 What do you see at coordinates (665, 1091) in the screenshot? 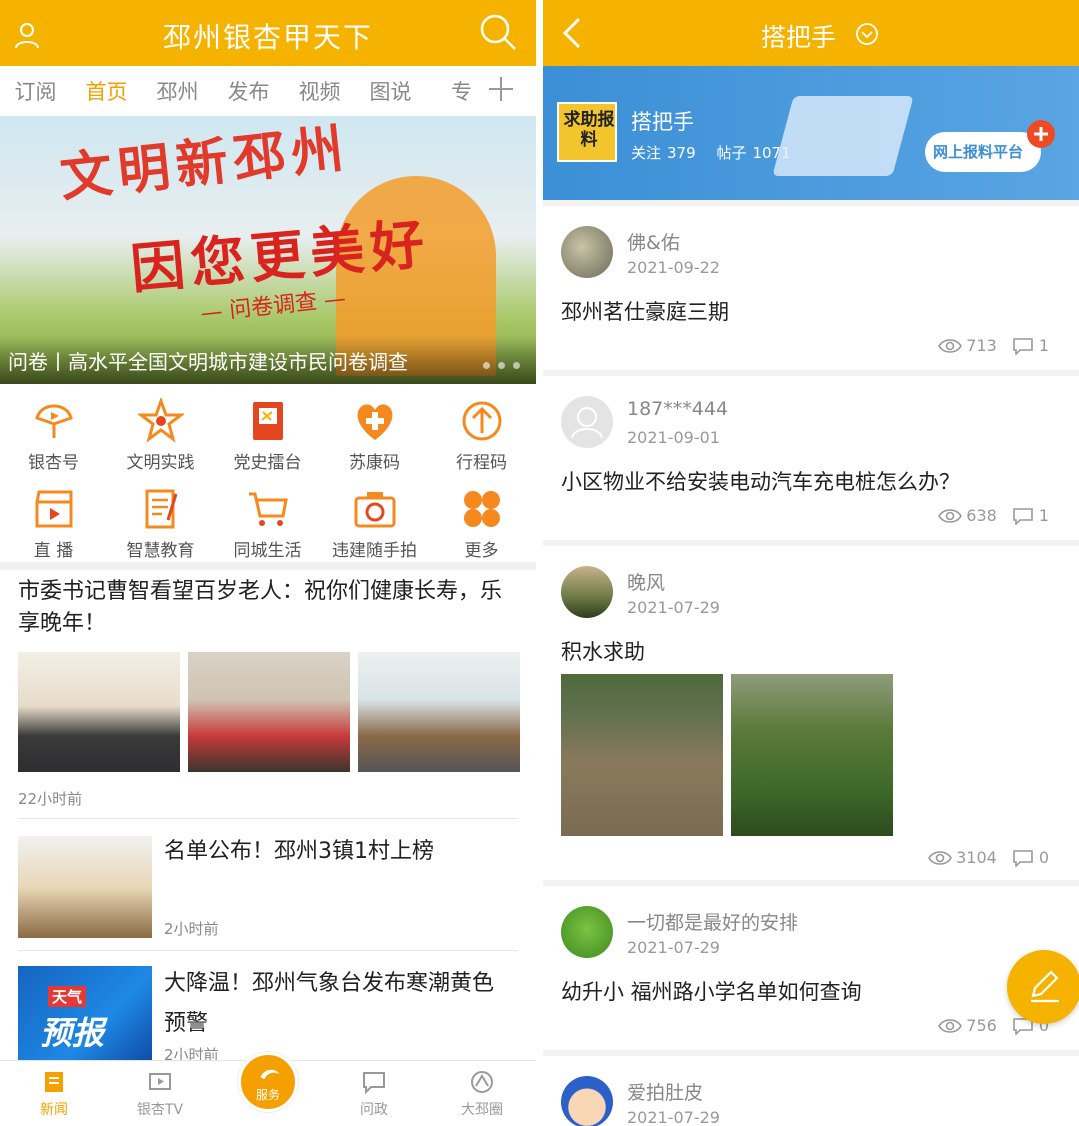
I see `post-author: 爱拍肚皮` at bounding box center [665, 1091].